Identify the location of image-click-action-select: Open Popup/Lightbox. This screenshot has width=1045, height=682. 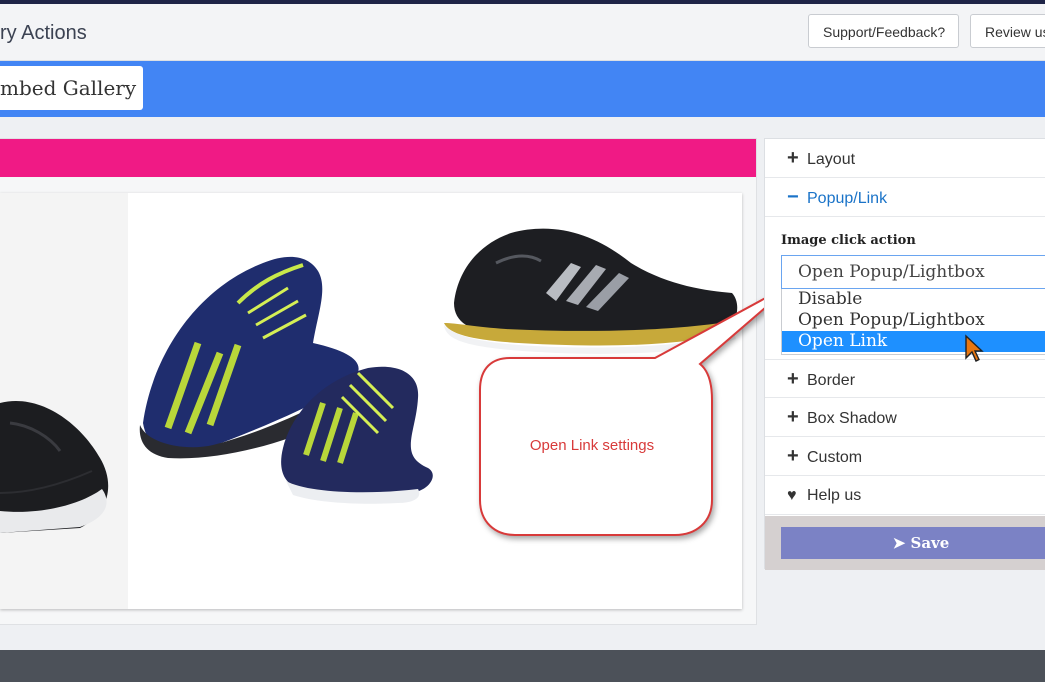
(913, 272).